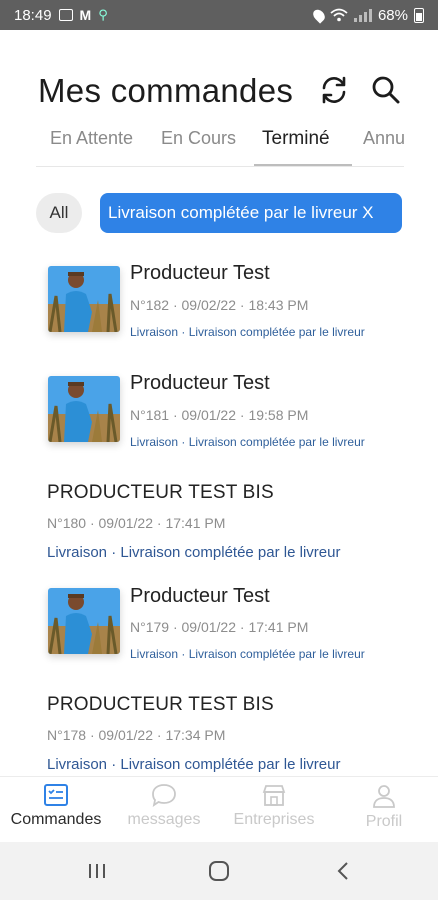 The image size is (438, 900). What do you see at coordinates (384, 138) in the screenshot?
I see `tab-annule: Annu` at bounding box center [384, 138].